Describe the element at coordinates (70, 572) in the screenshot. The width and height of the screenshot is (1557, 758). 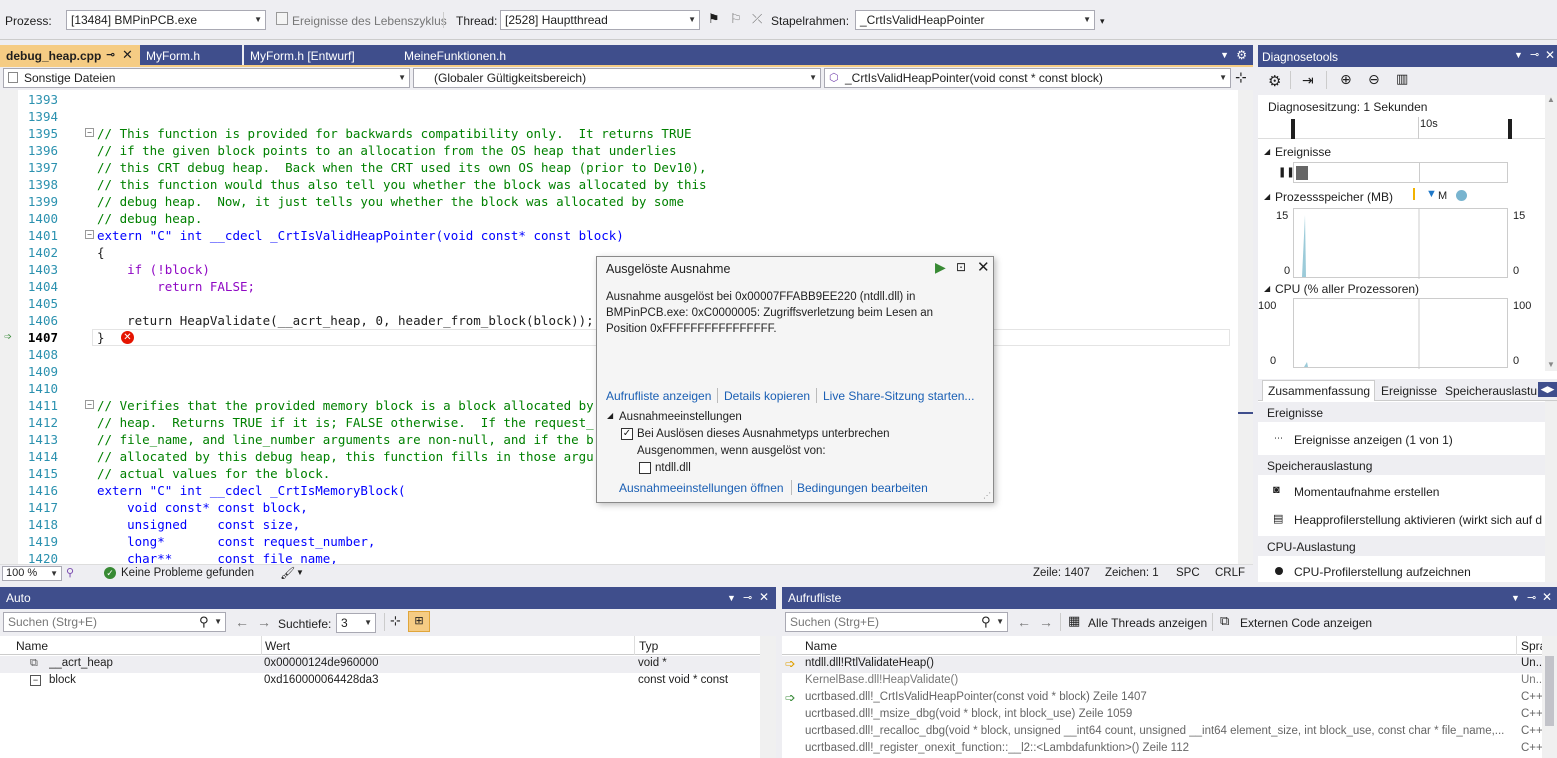
I see `intellicode-icon: ⚲` at that location.